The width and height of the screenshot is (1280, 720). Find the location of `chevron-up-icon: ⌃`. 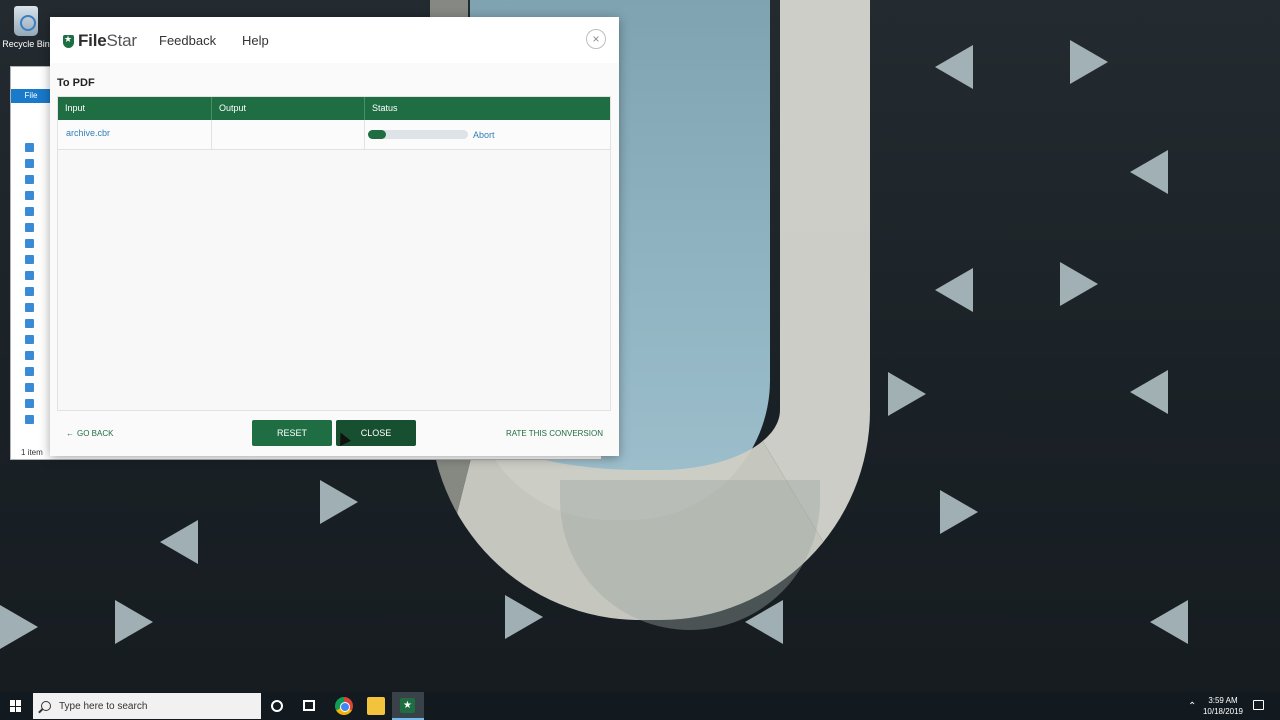

chevron-up-icon: ⌃ is located at coordinates (1192, 706).